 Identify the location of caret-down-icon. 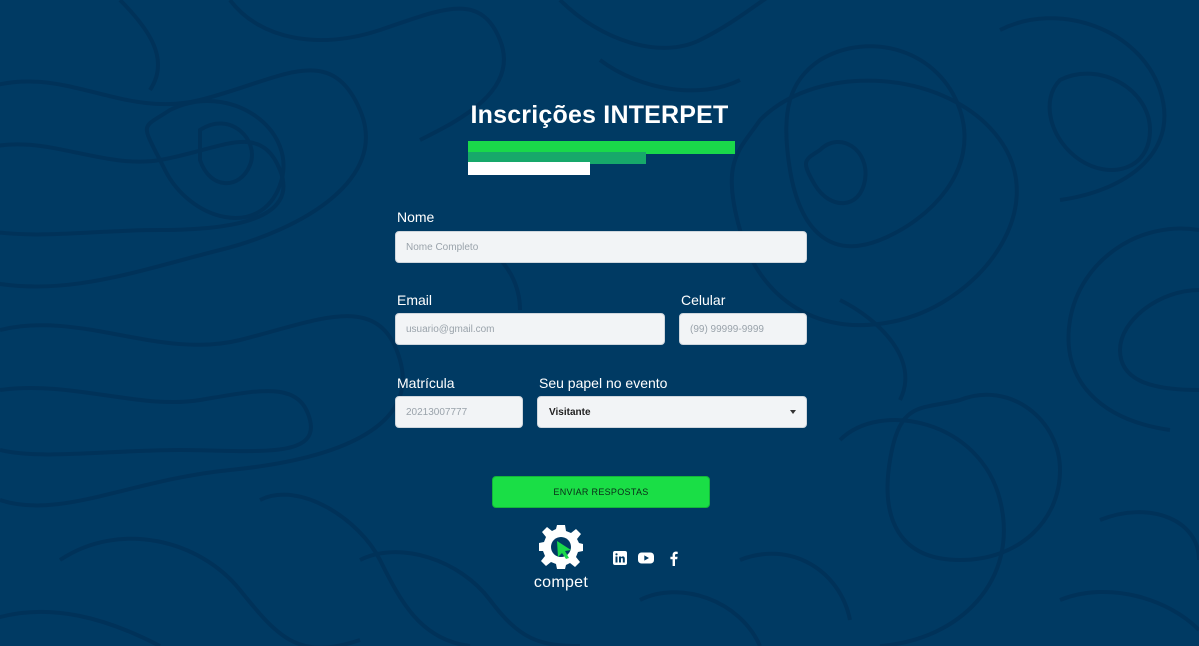
(793, 412).